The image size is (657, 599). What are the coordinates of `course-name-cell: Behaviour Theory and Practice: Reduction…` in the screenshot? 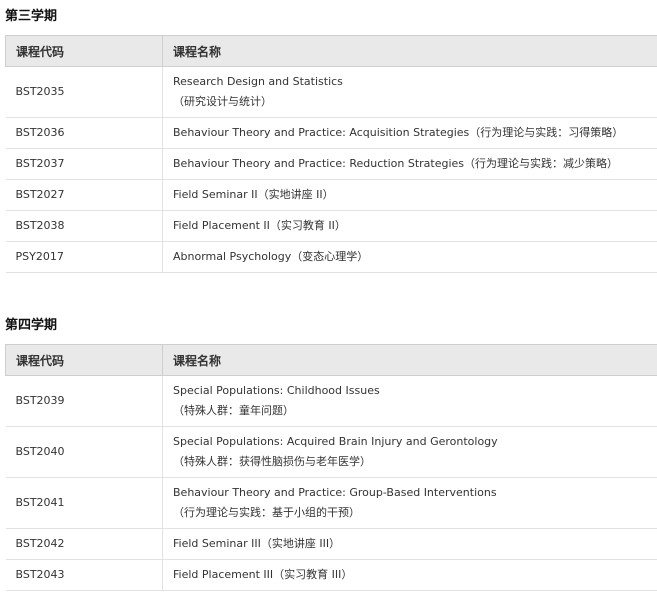 It's located at (409, 164).